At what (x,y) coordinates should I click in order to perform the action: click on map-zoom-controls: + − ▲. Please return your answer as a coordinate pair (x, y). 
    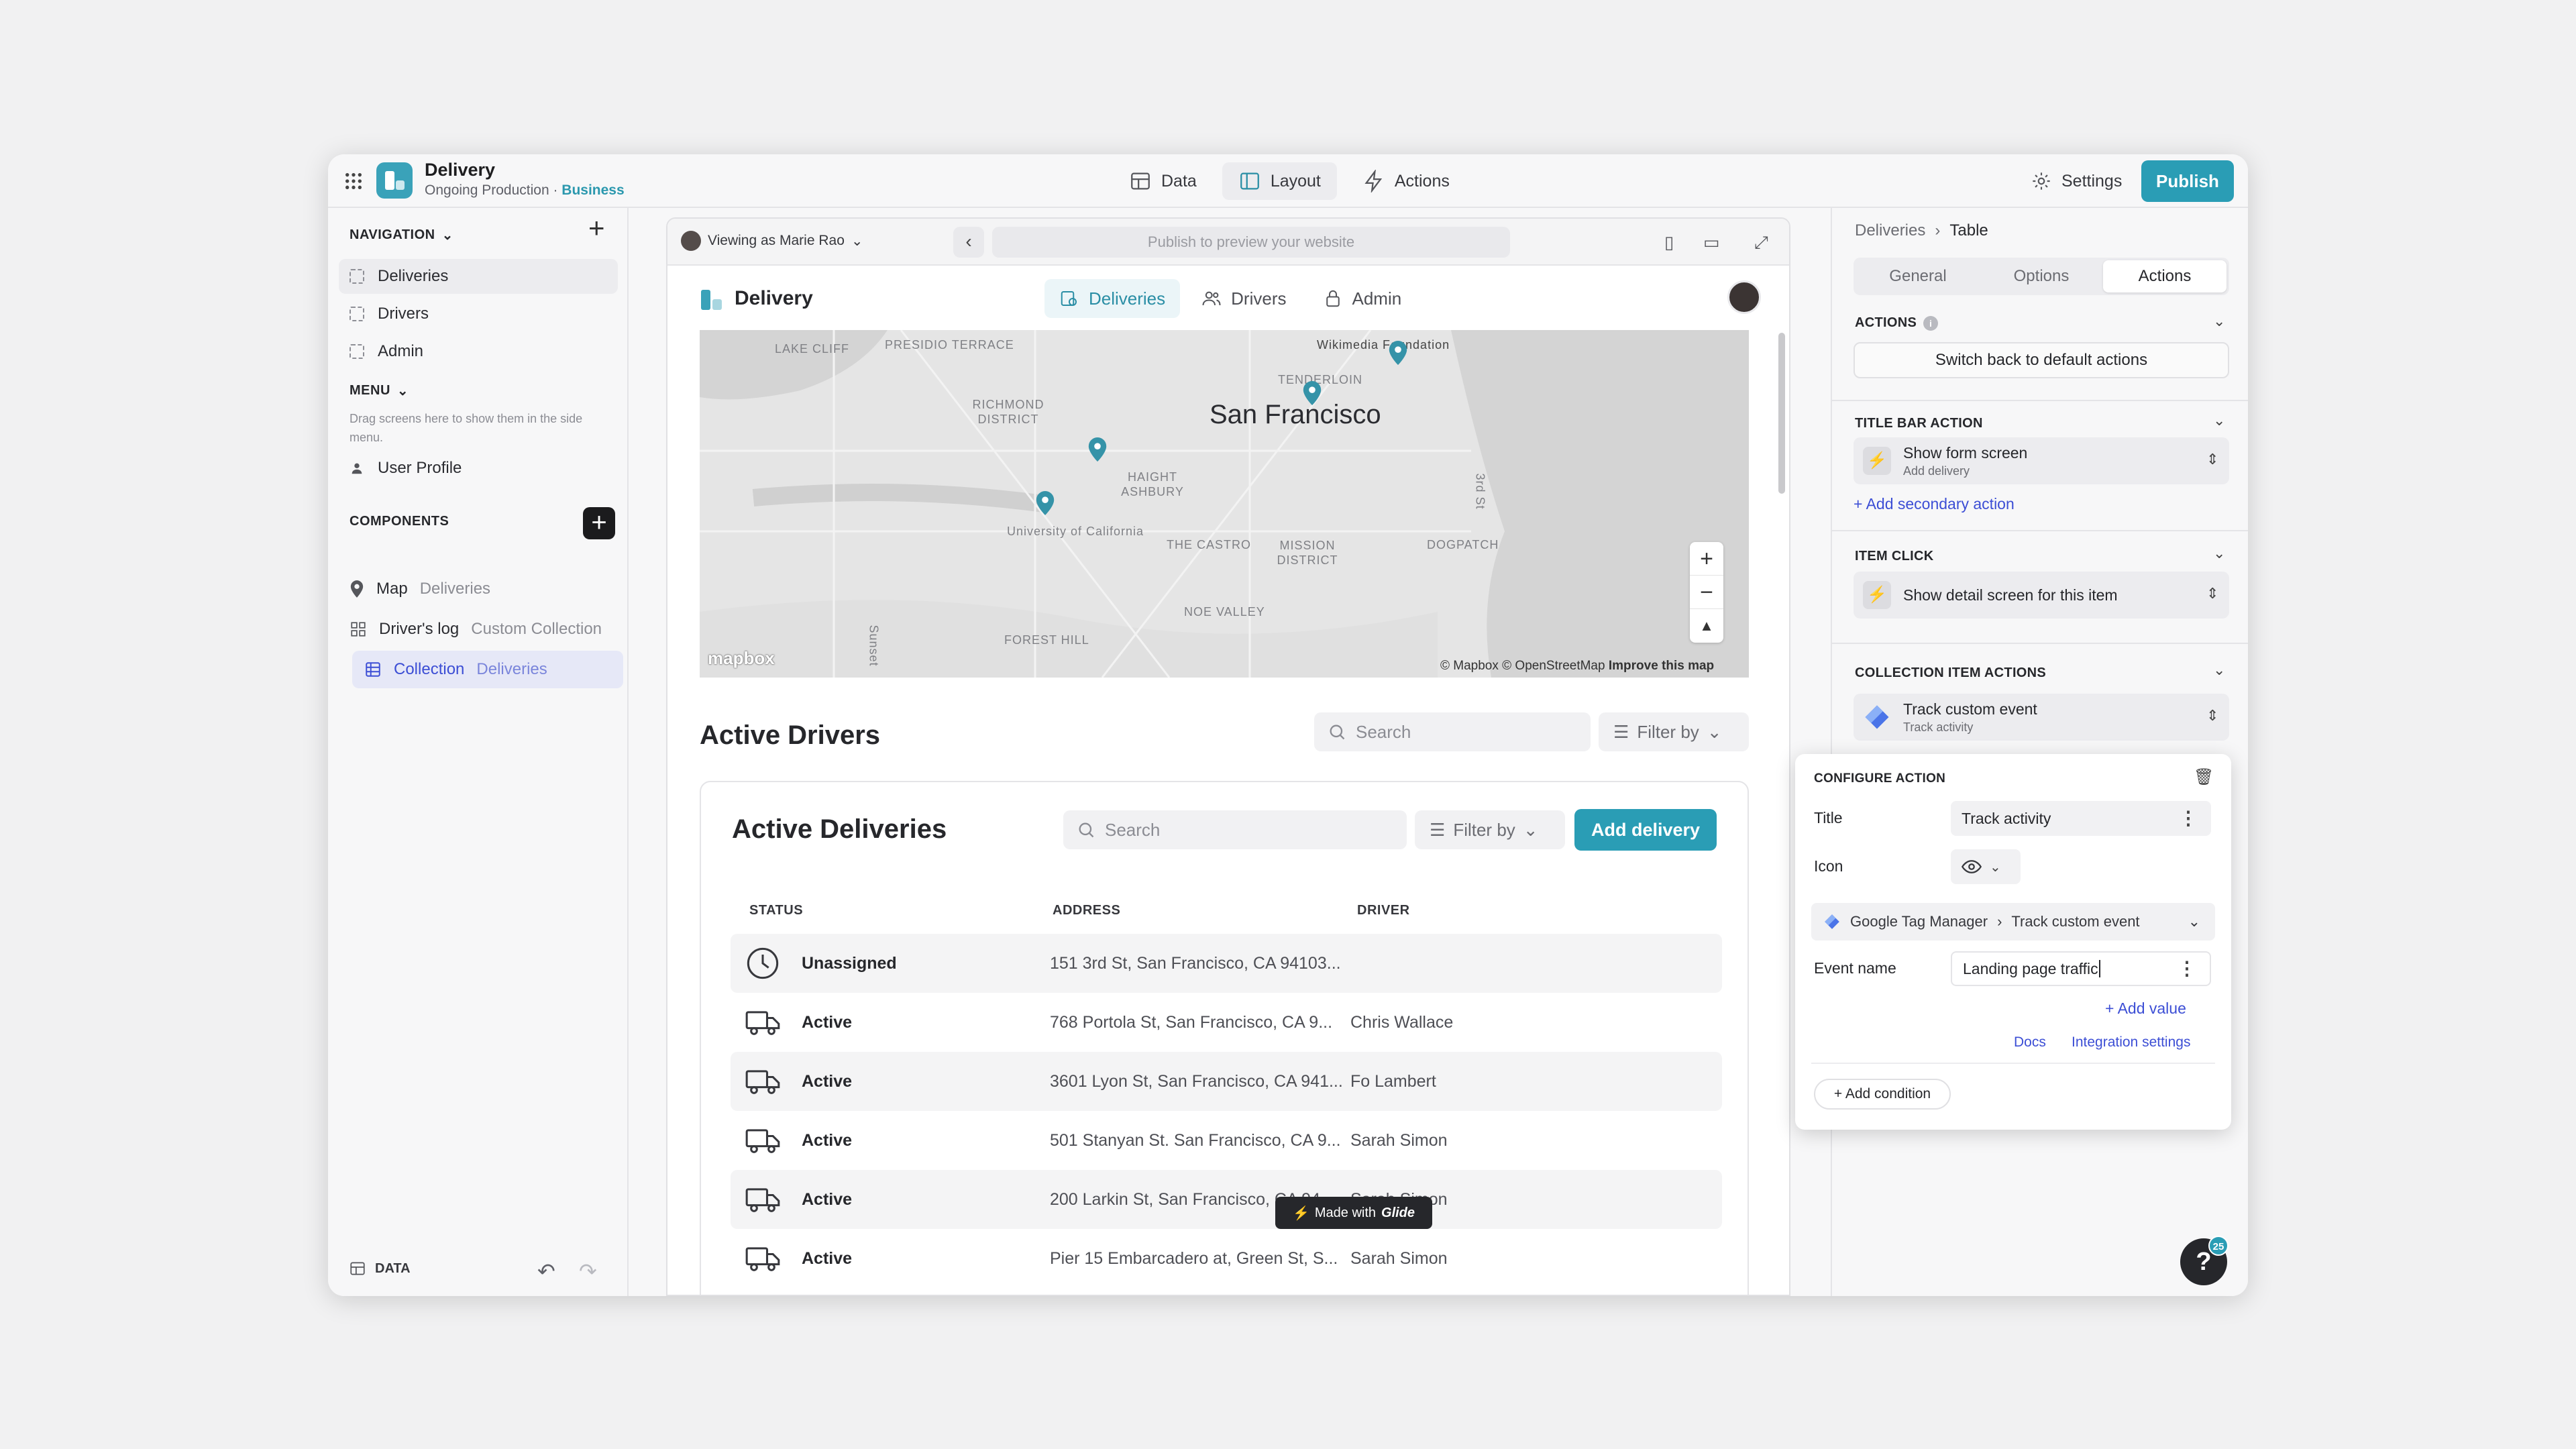
    Looking at the image, I should click on (1706, 592).